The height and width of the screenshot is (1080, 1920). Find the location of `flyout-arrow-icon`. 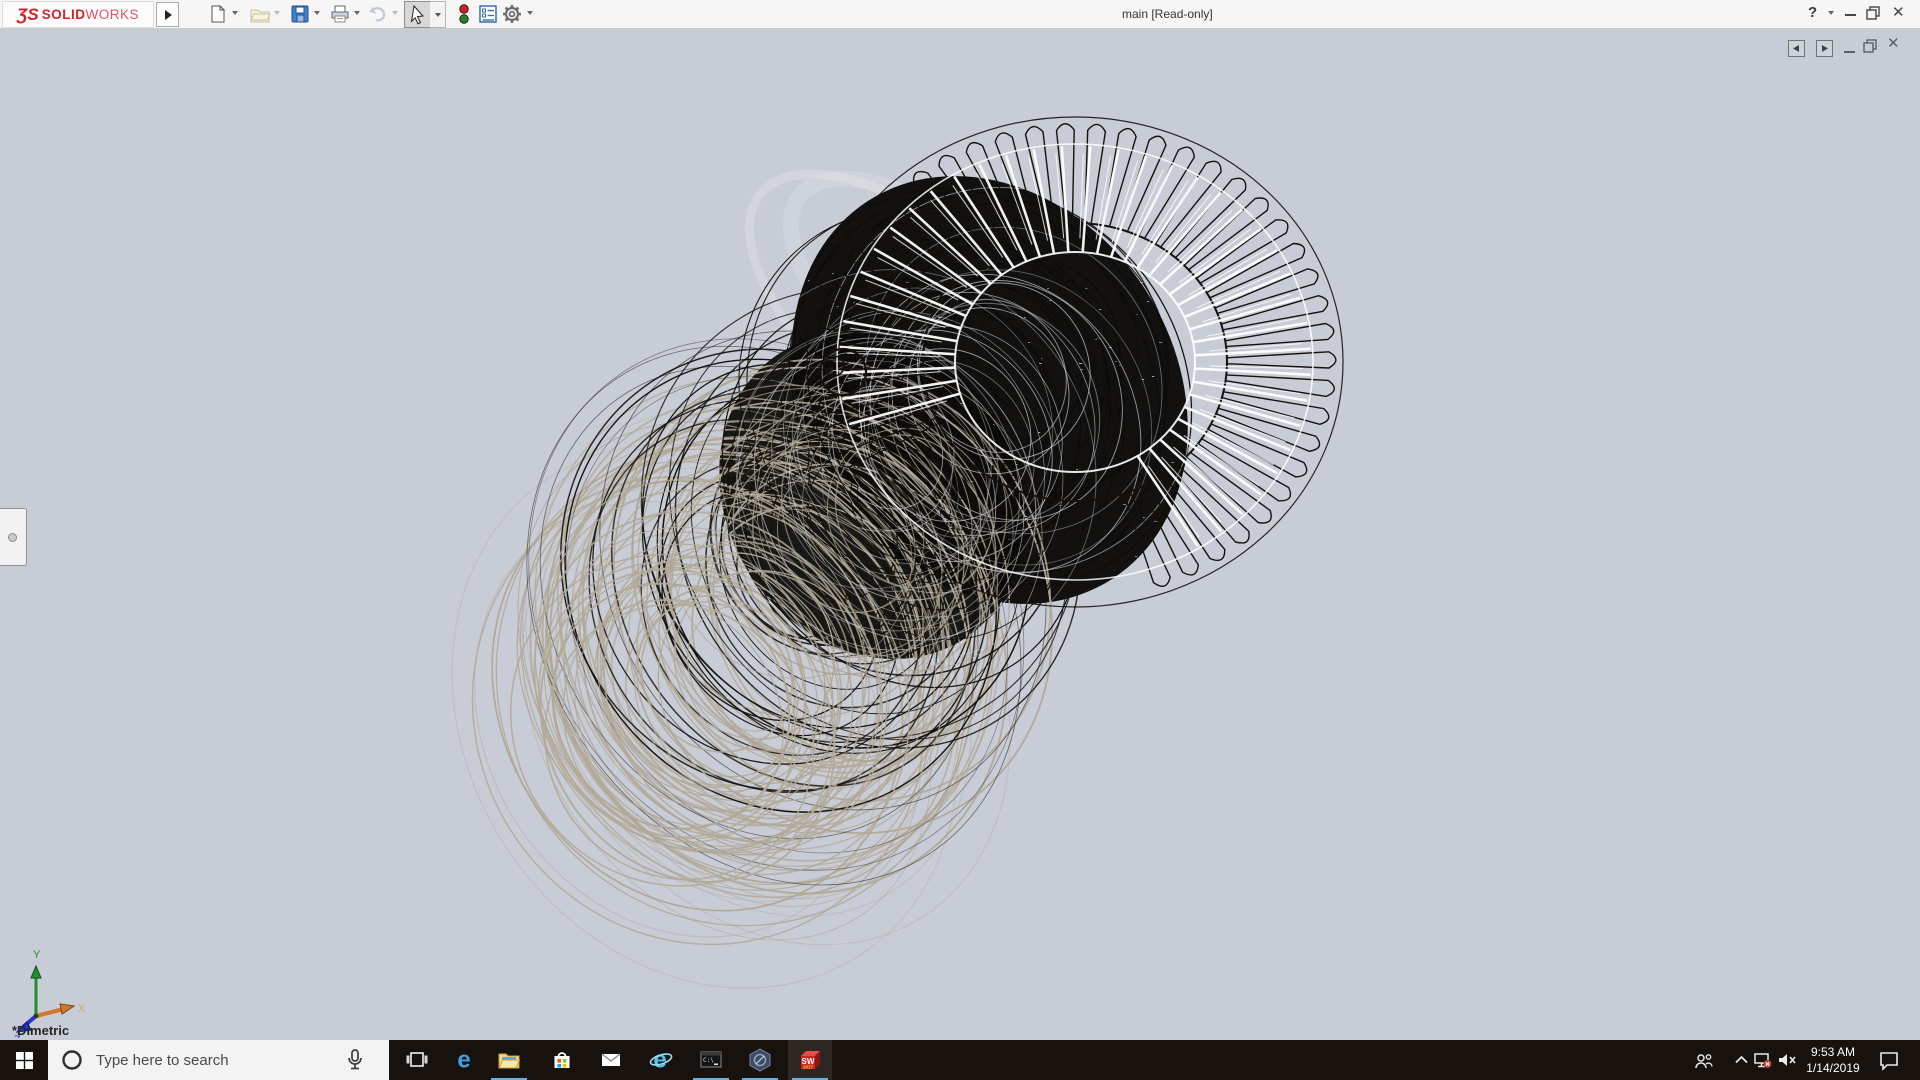

flyout-arrow-icon is located at coordinates (168, 14).